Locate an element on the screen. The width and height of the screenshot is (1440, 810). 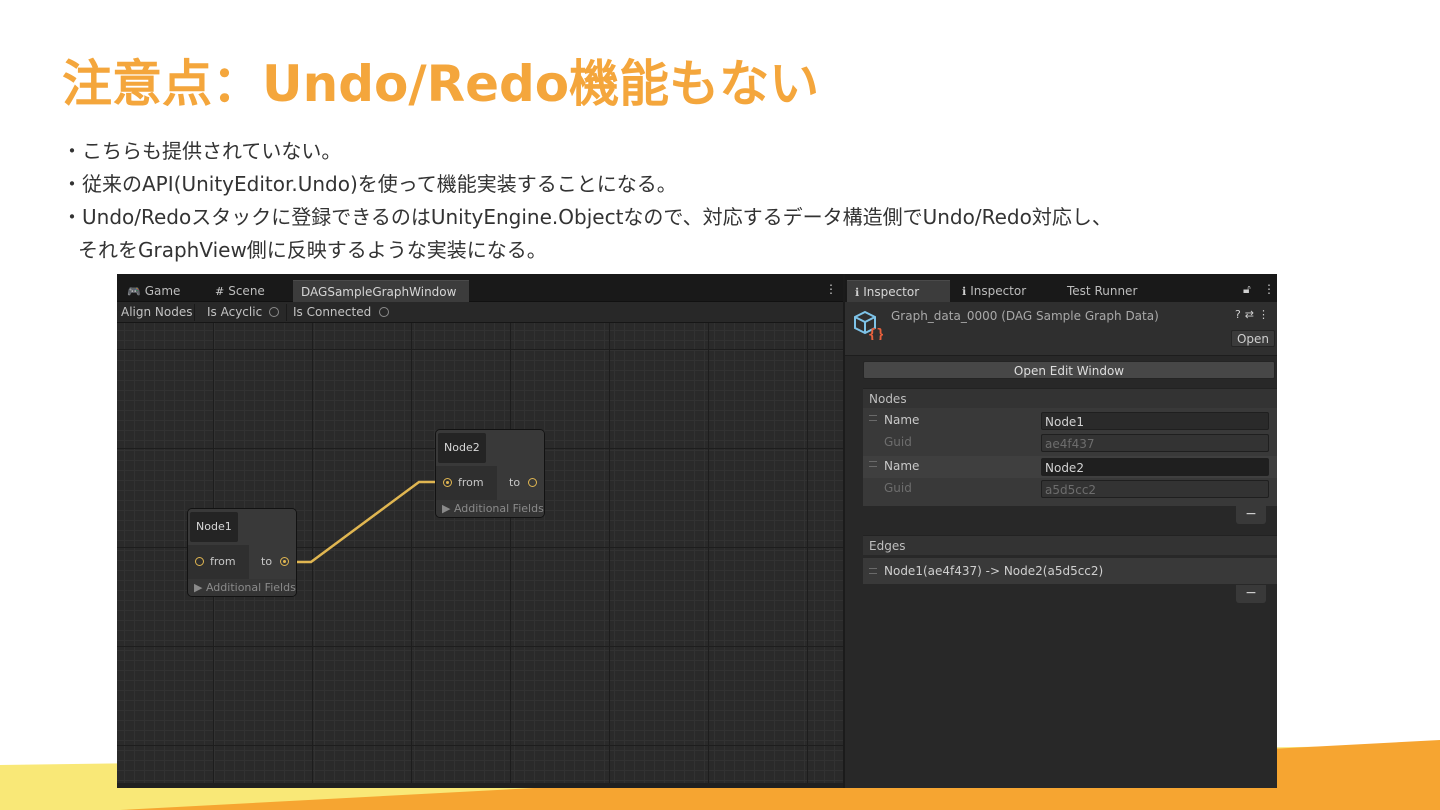
list-item: Name Node1 is located at coordinates (1070, 421).